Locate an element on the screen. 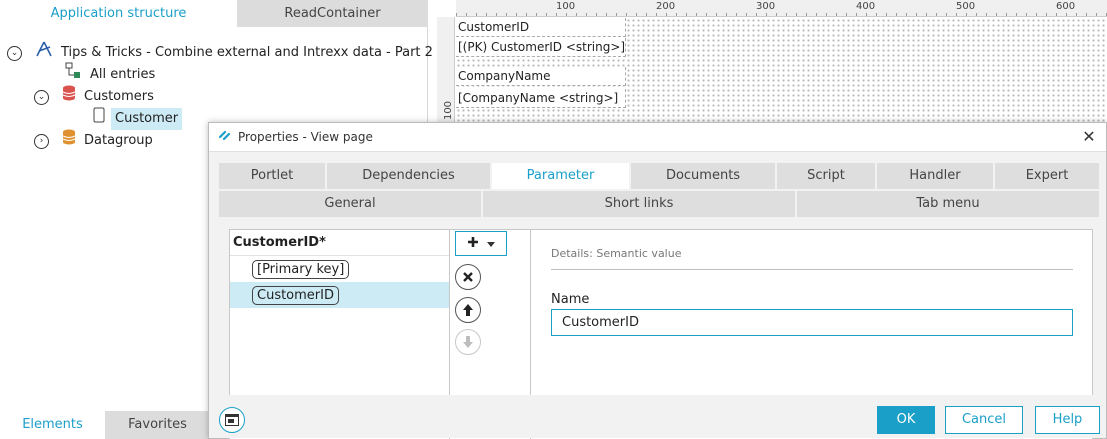 Image resolution: width=1107 pixels, height=439 pixels. tree-item-datagroup-label: Datagroup is located at coordinates (118, 140).